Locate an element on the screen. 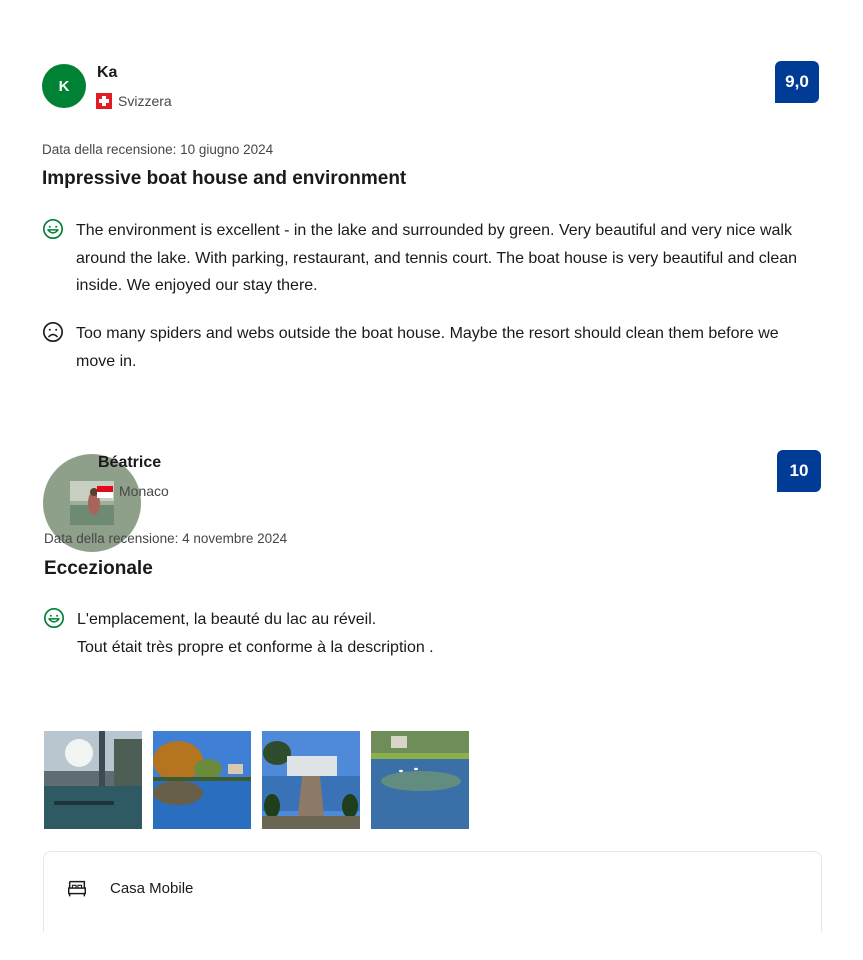 This screenshot has width=863, height=960. room-type-label: Casa Mobile is located at coordinates (152, 888).